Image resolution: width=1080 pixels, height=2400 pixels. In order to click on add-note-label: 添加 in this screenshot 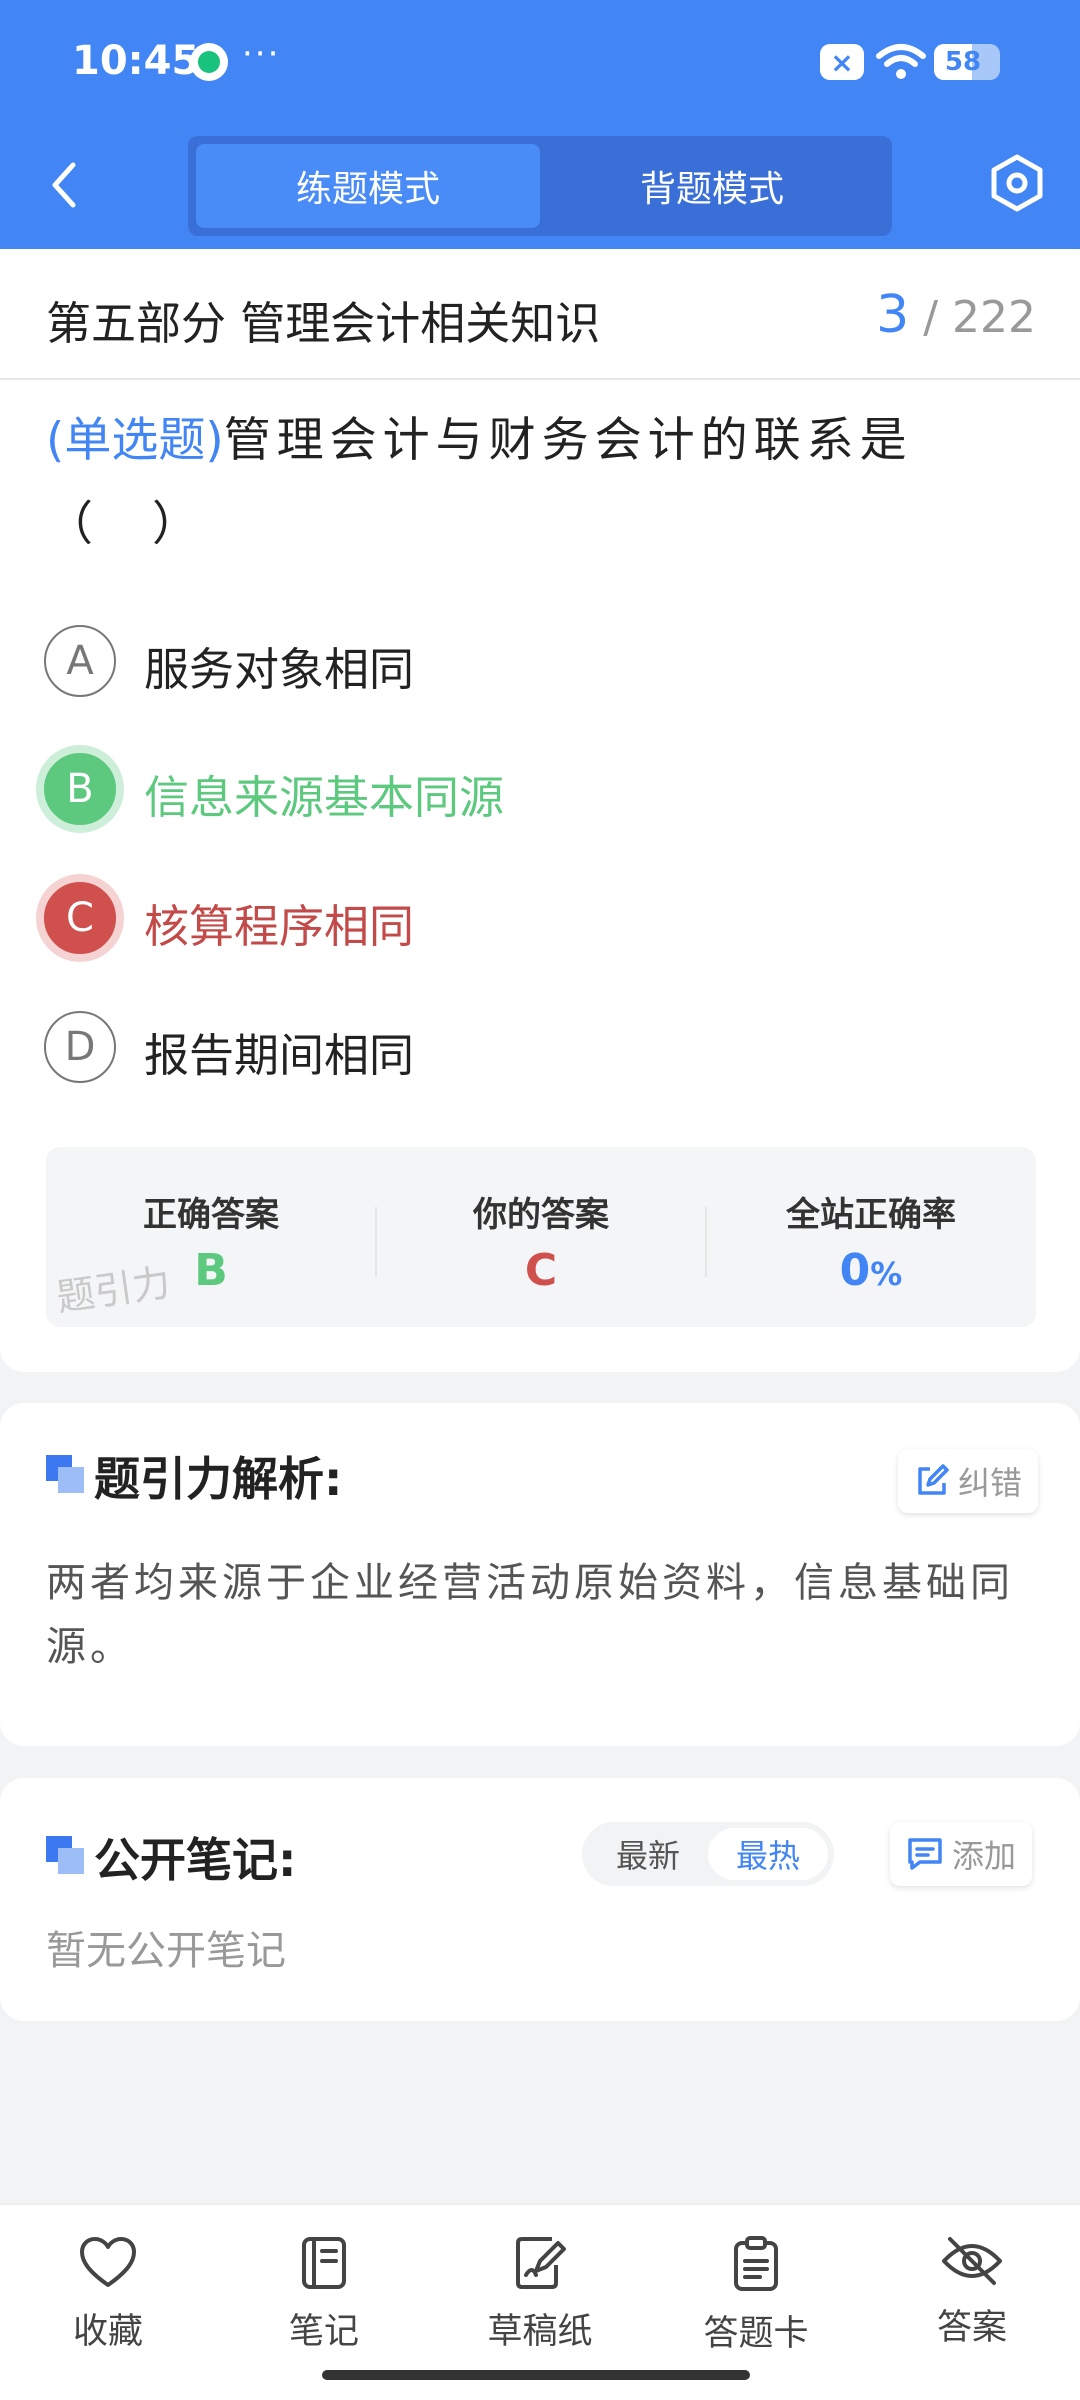, I will do `click(984, 1856)`.